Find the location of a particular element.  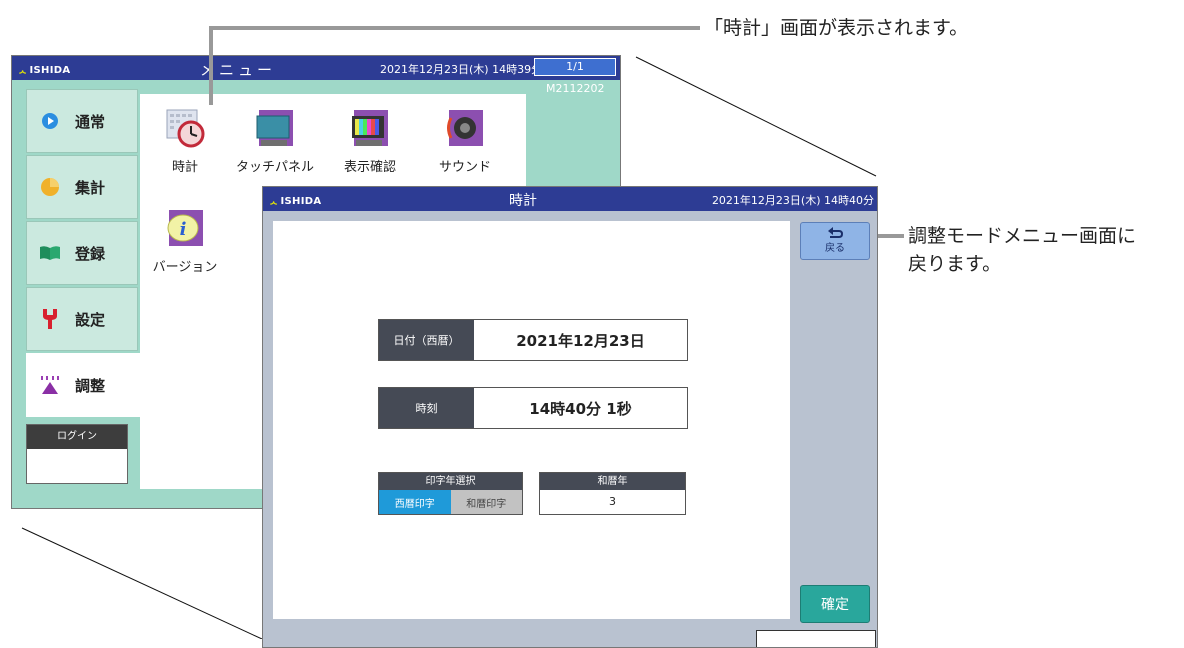

clock-icon is located at coordinates (185, 128).